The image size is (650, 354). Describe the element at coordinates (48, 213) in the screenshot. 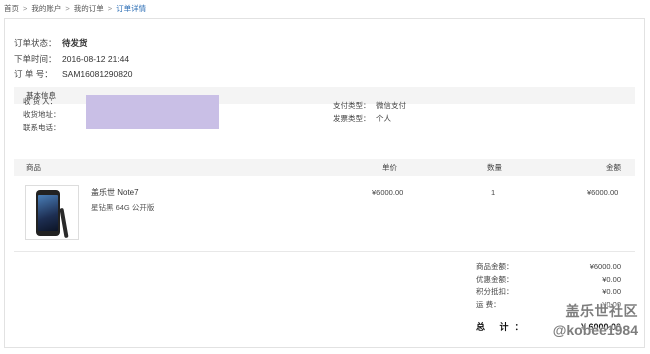

I see `phone-graphic` at that location.